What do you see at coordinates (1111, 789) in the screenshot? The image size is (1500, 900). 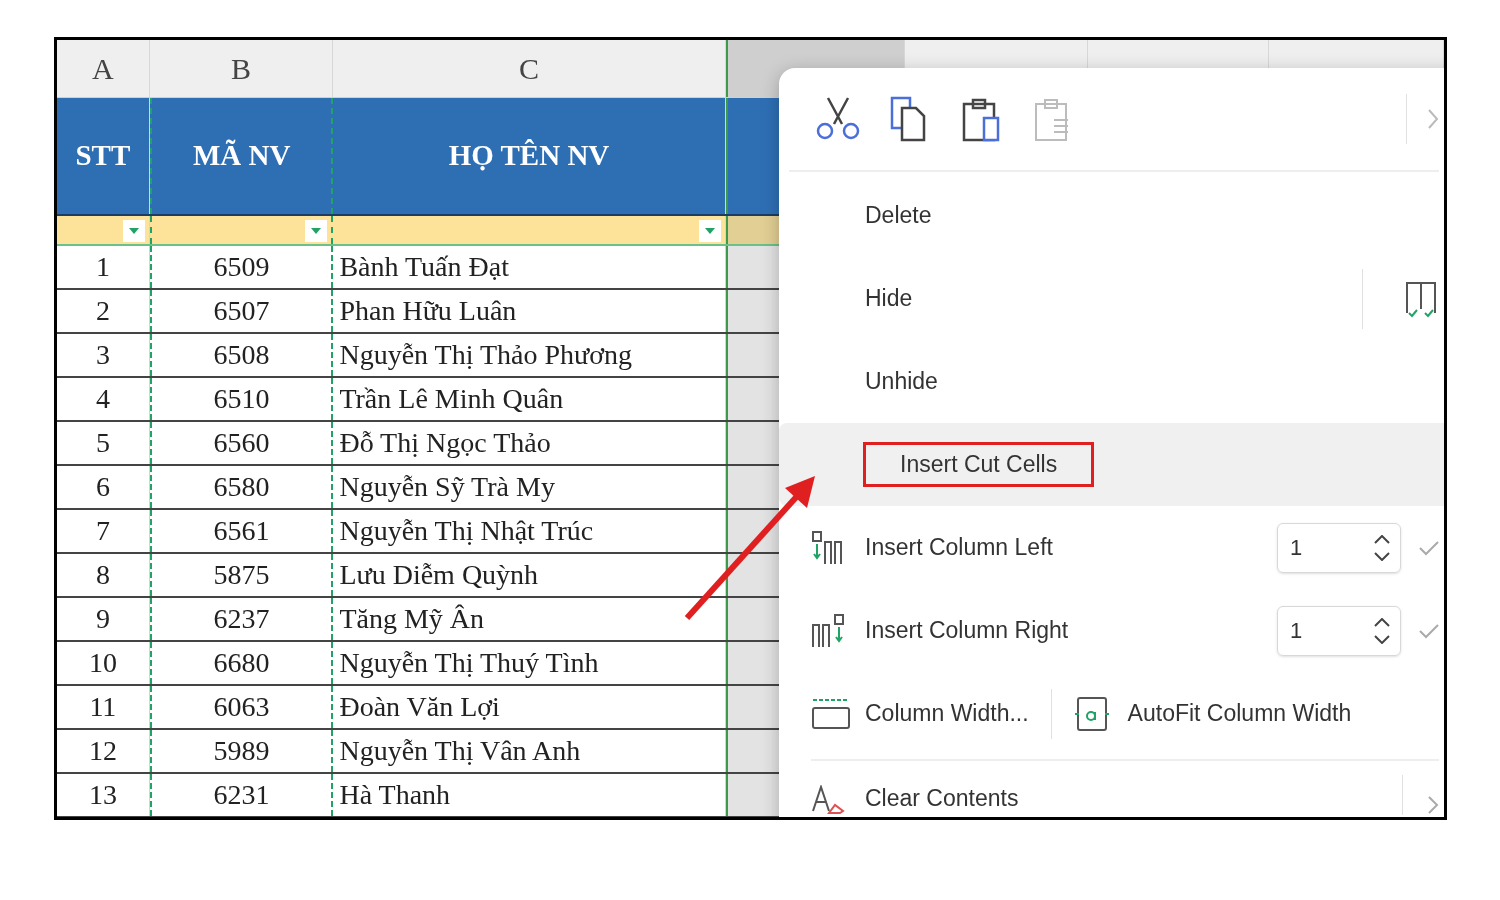 I see `menu-item: Clear Contents` at bounding box center [1111, 789].